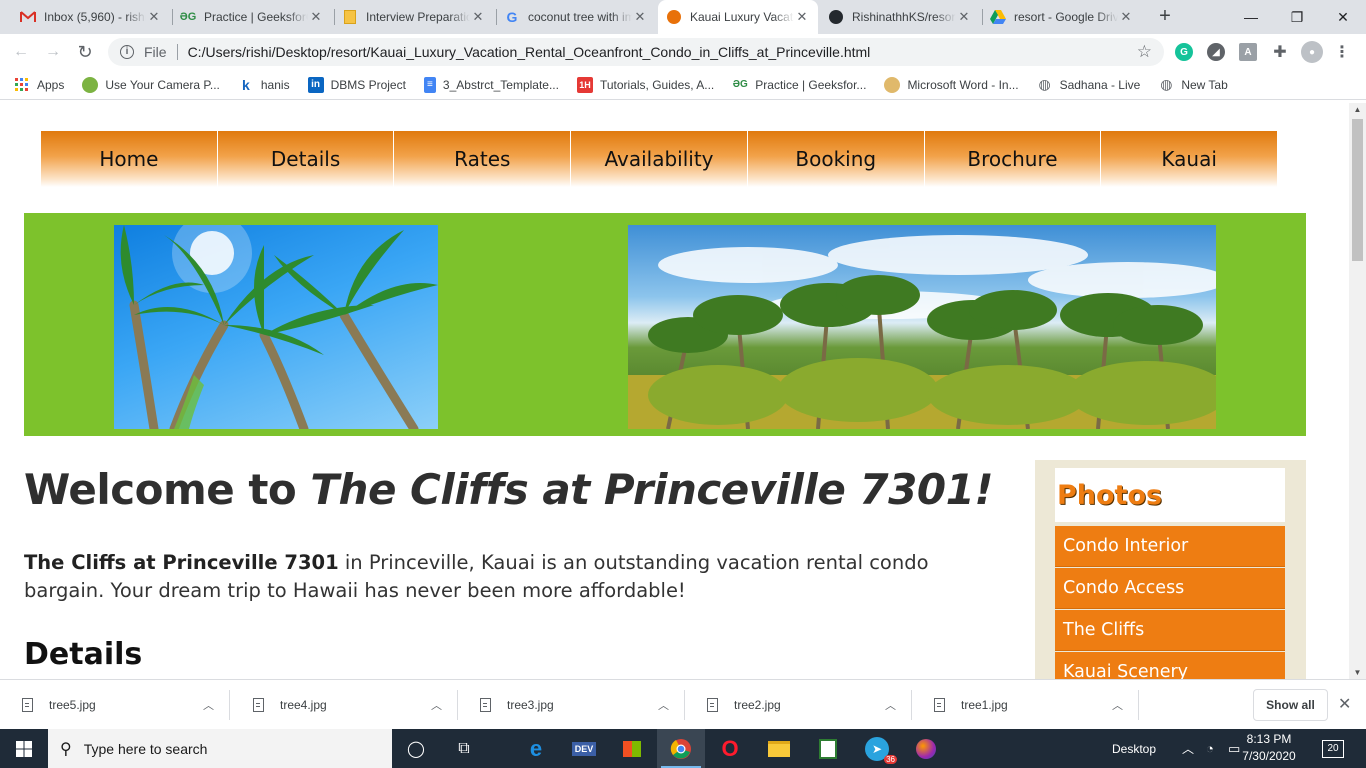 The height and width of the screenshot is (768, 1366). I want to click on minimize-button: —, so click(1251, 17).